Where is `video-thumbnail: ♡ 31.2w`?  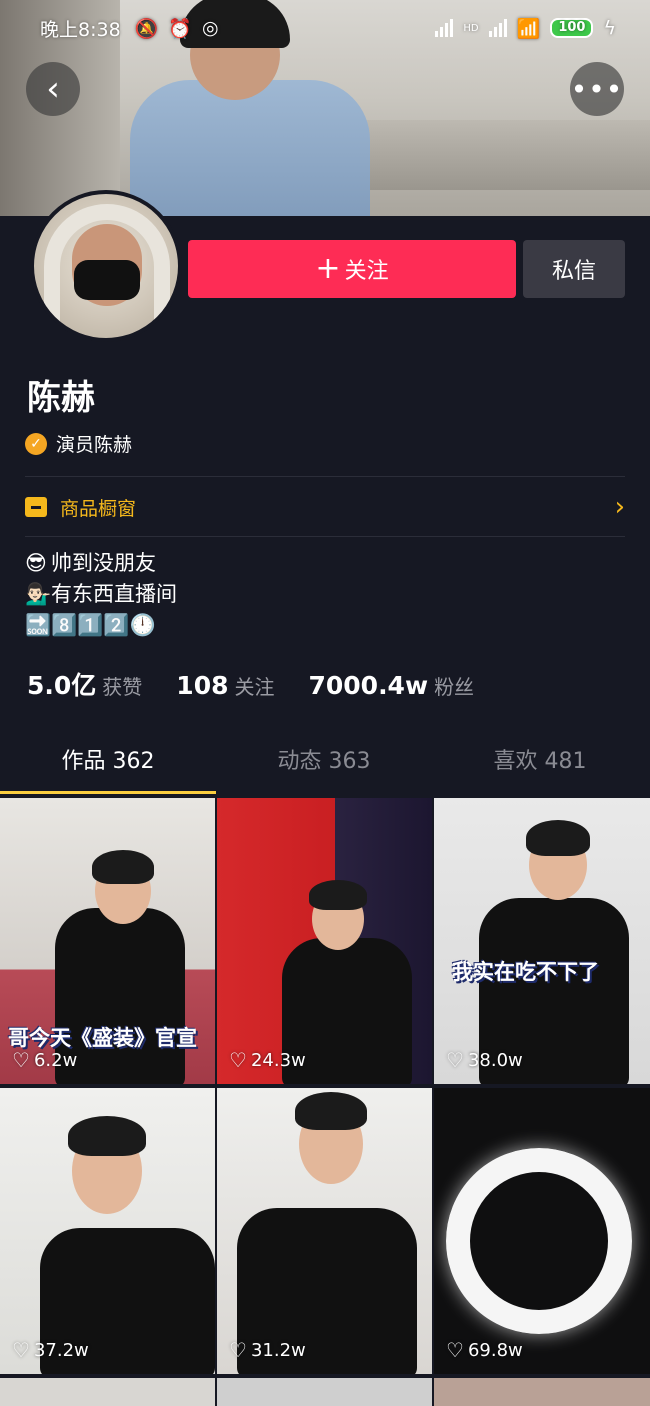
video-thumbnail: ♡ 31.2w is located at coordinates (324, 1231).